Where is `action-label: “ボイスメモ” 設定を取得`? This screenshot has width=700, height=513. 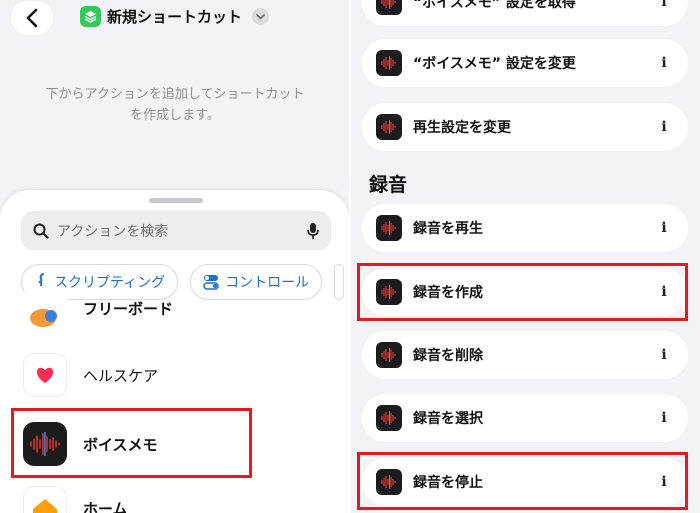
action-label: “ボイスメモ” 設定を取得 is located at coordinates (494, 5).